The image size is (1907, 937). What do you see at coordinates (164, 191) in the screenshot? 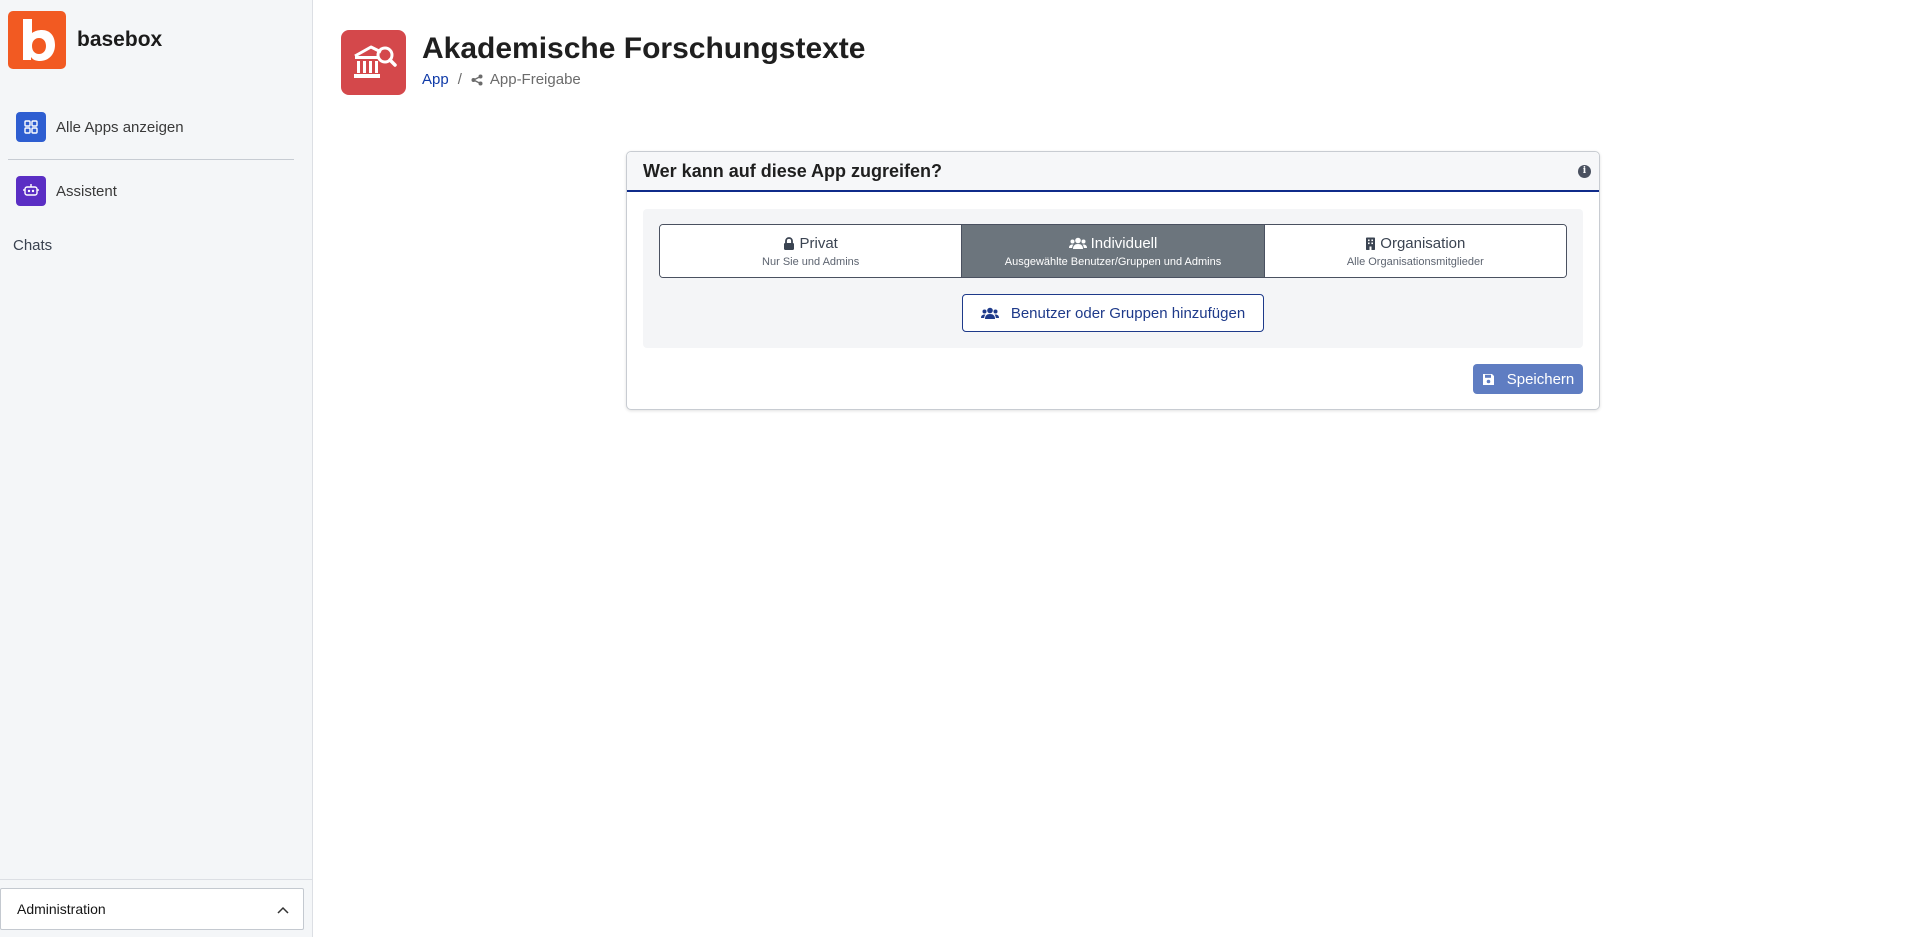
I see `sidebar-item-assistant: Assistent` at bounding box center [164, 191].